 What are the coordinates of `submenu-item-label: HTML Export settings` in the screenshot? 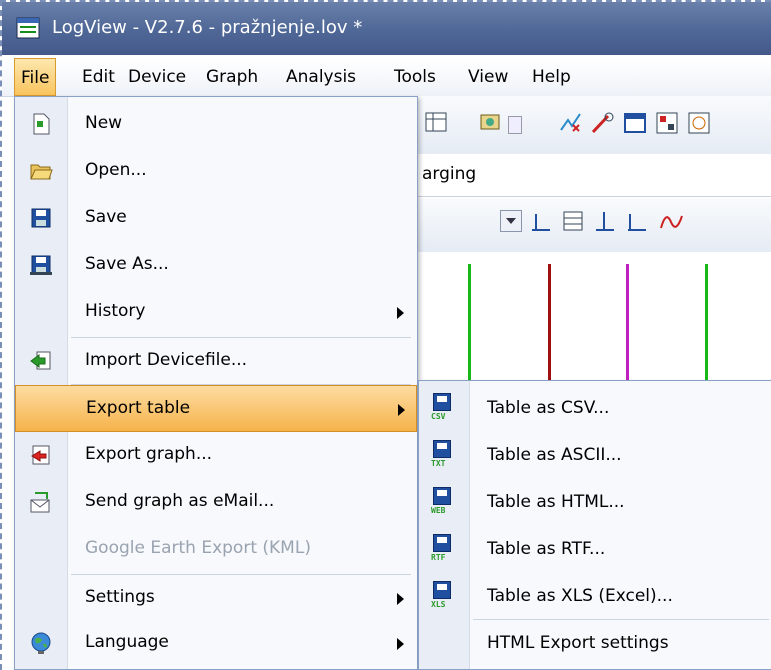 It's located at (578, 643).